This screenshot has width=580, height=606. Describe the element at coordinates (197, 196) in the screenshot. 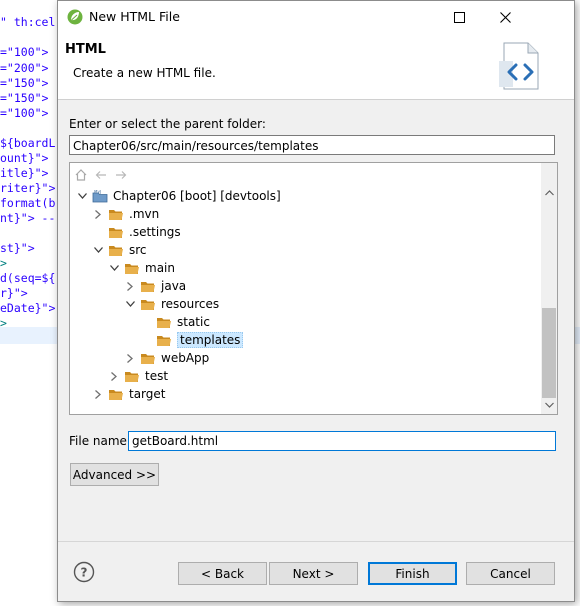

I see `tree-item-label: Chapter06 [boot] [devtools]` at that location.